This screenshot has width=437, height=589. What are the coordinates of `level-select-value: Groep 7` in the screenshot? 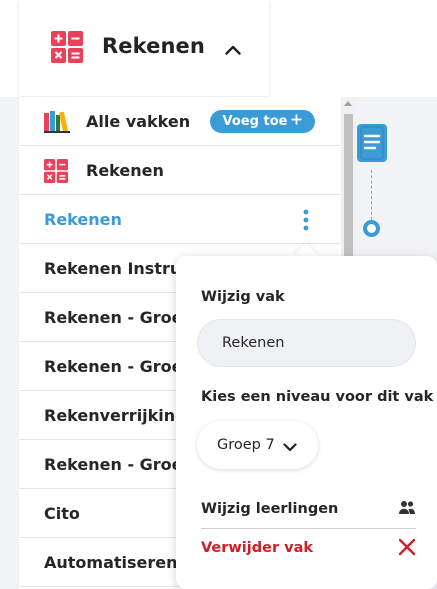 It's located at (246, 445).